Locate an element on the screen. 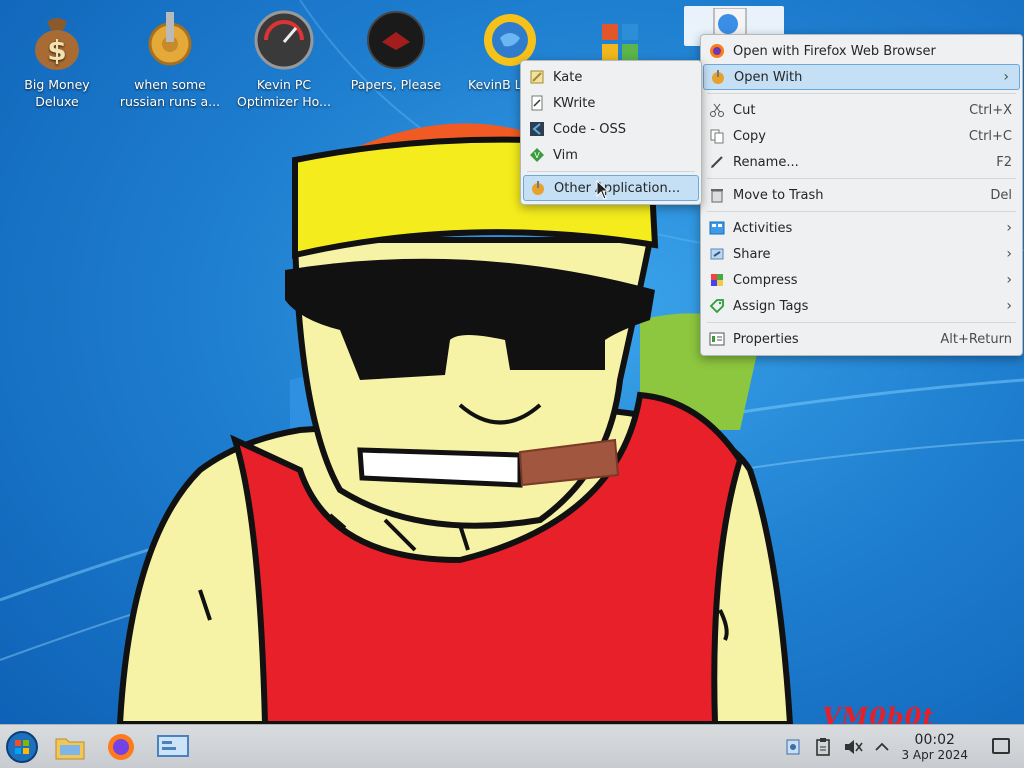 This screenshot has width=1024, height=768. rename-icon is located at coordinates (717, 162).